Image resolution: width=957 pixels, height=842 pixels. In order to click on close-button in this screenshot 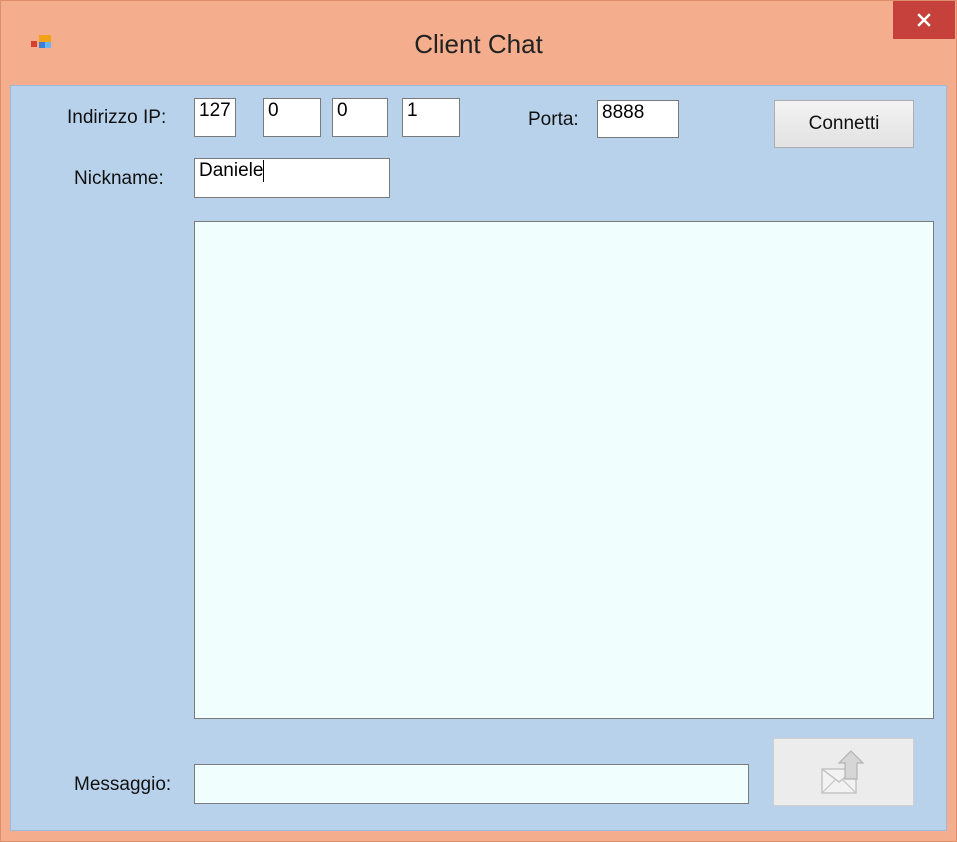, I will do `click(924, 20)`.